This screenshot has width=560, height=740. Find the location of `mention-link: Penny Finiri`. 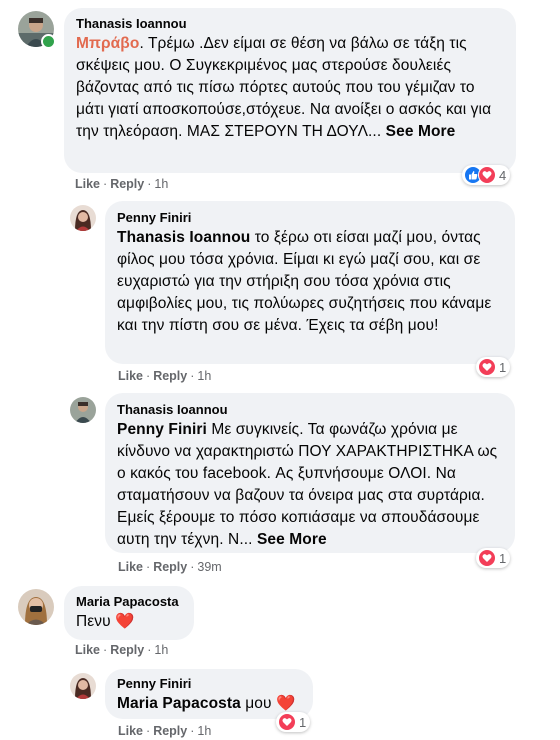

mention-link: Penny Finiri is located at coordinates (162, 429).